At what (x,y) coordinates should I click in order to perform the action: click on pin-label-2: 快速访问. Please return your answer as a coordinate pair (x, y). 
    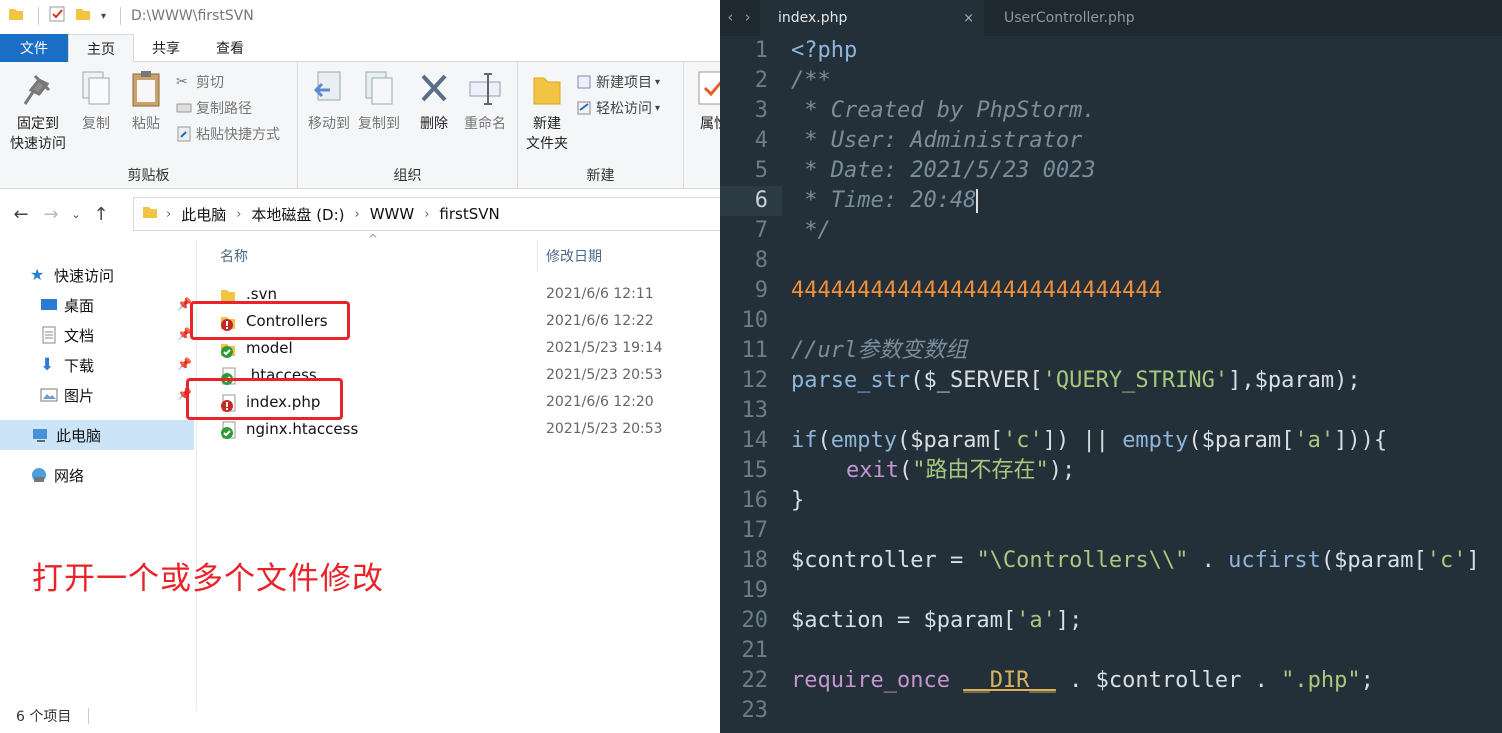
    Looking at the image, I should click on (38, 144).